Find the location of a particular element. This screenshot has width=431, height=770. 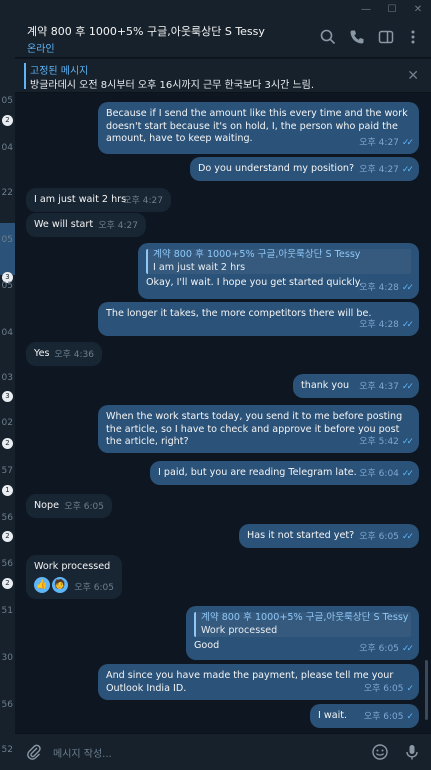

microphone-icon is located at coordinates (412, 752).